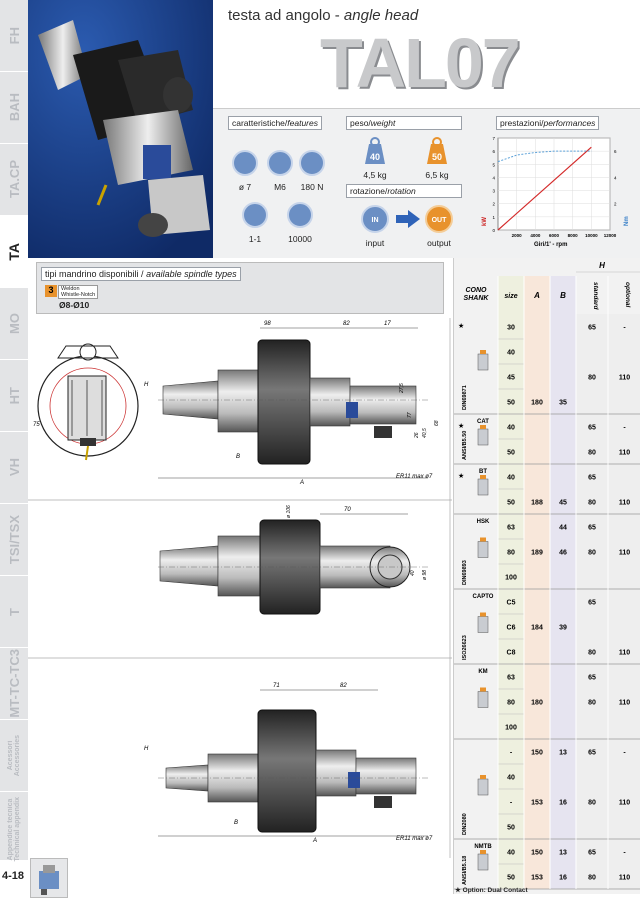 The height and width of the screenshot is (904, 640). I want to click on tab-fh: FH, so click(14, 36).